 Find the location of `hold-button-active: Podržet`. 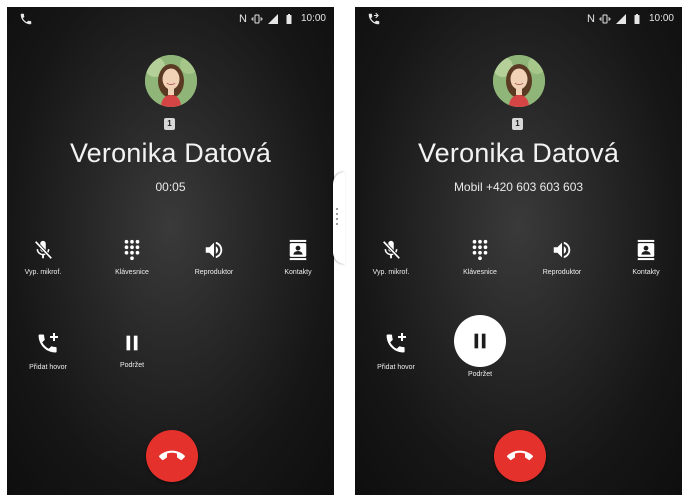

hold-button-active: Podržet is located at coordinates (480, 346).